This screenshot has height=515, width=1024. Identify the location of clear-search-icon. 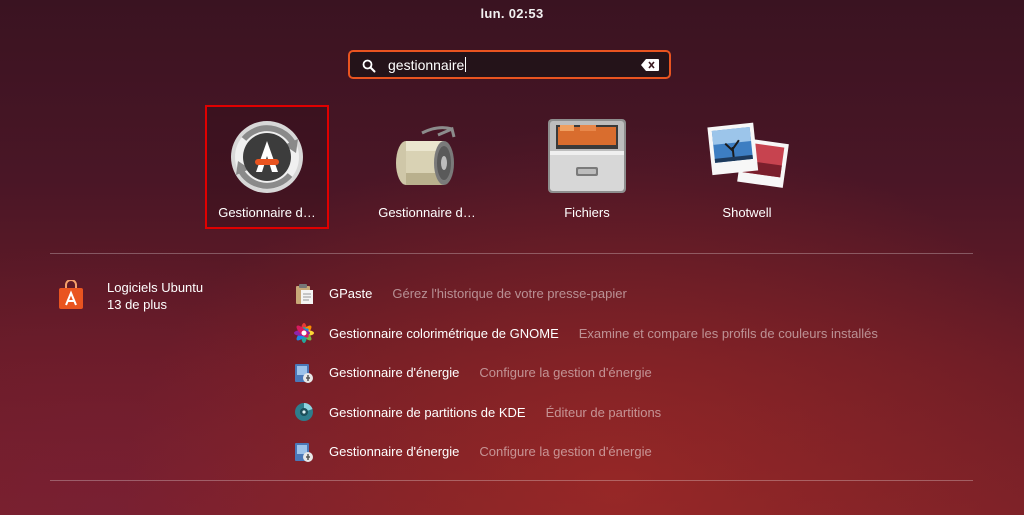
(650, 65).